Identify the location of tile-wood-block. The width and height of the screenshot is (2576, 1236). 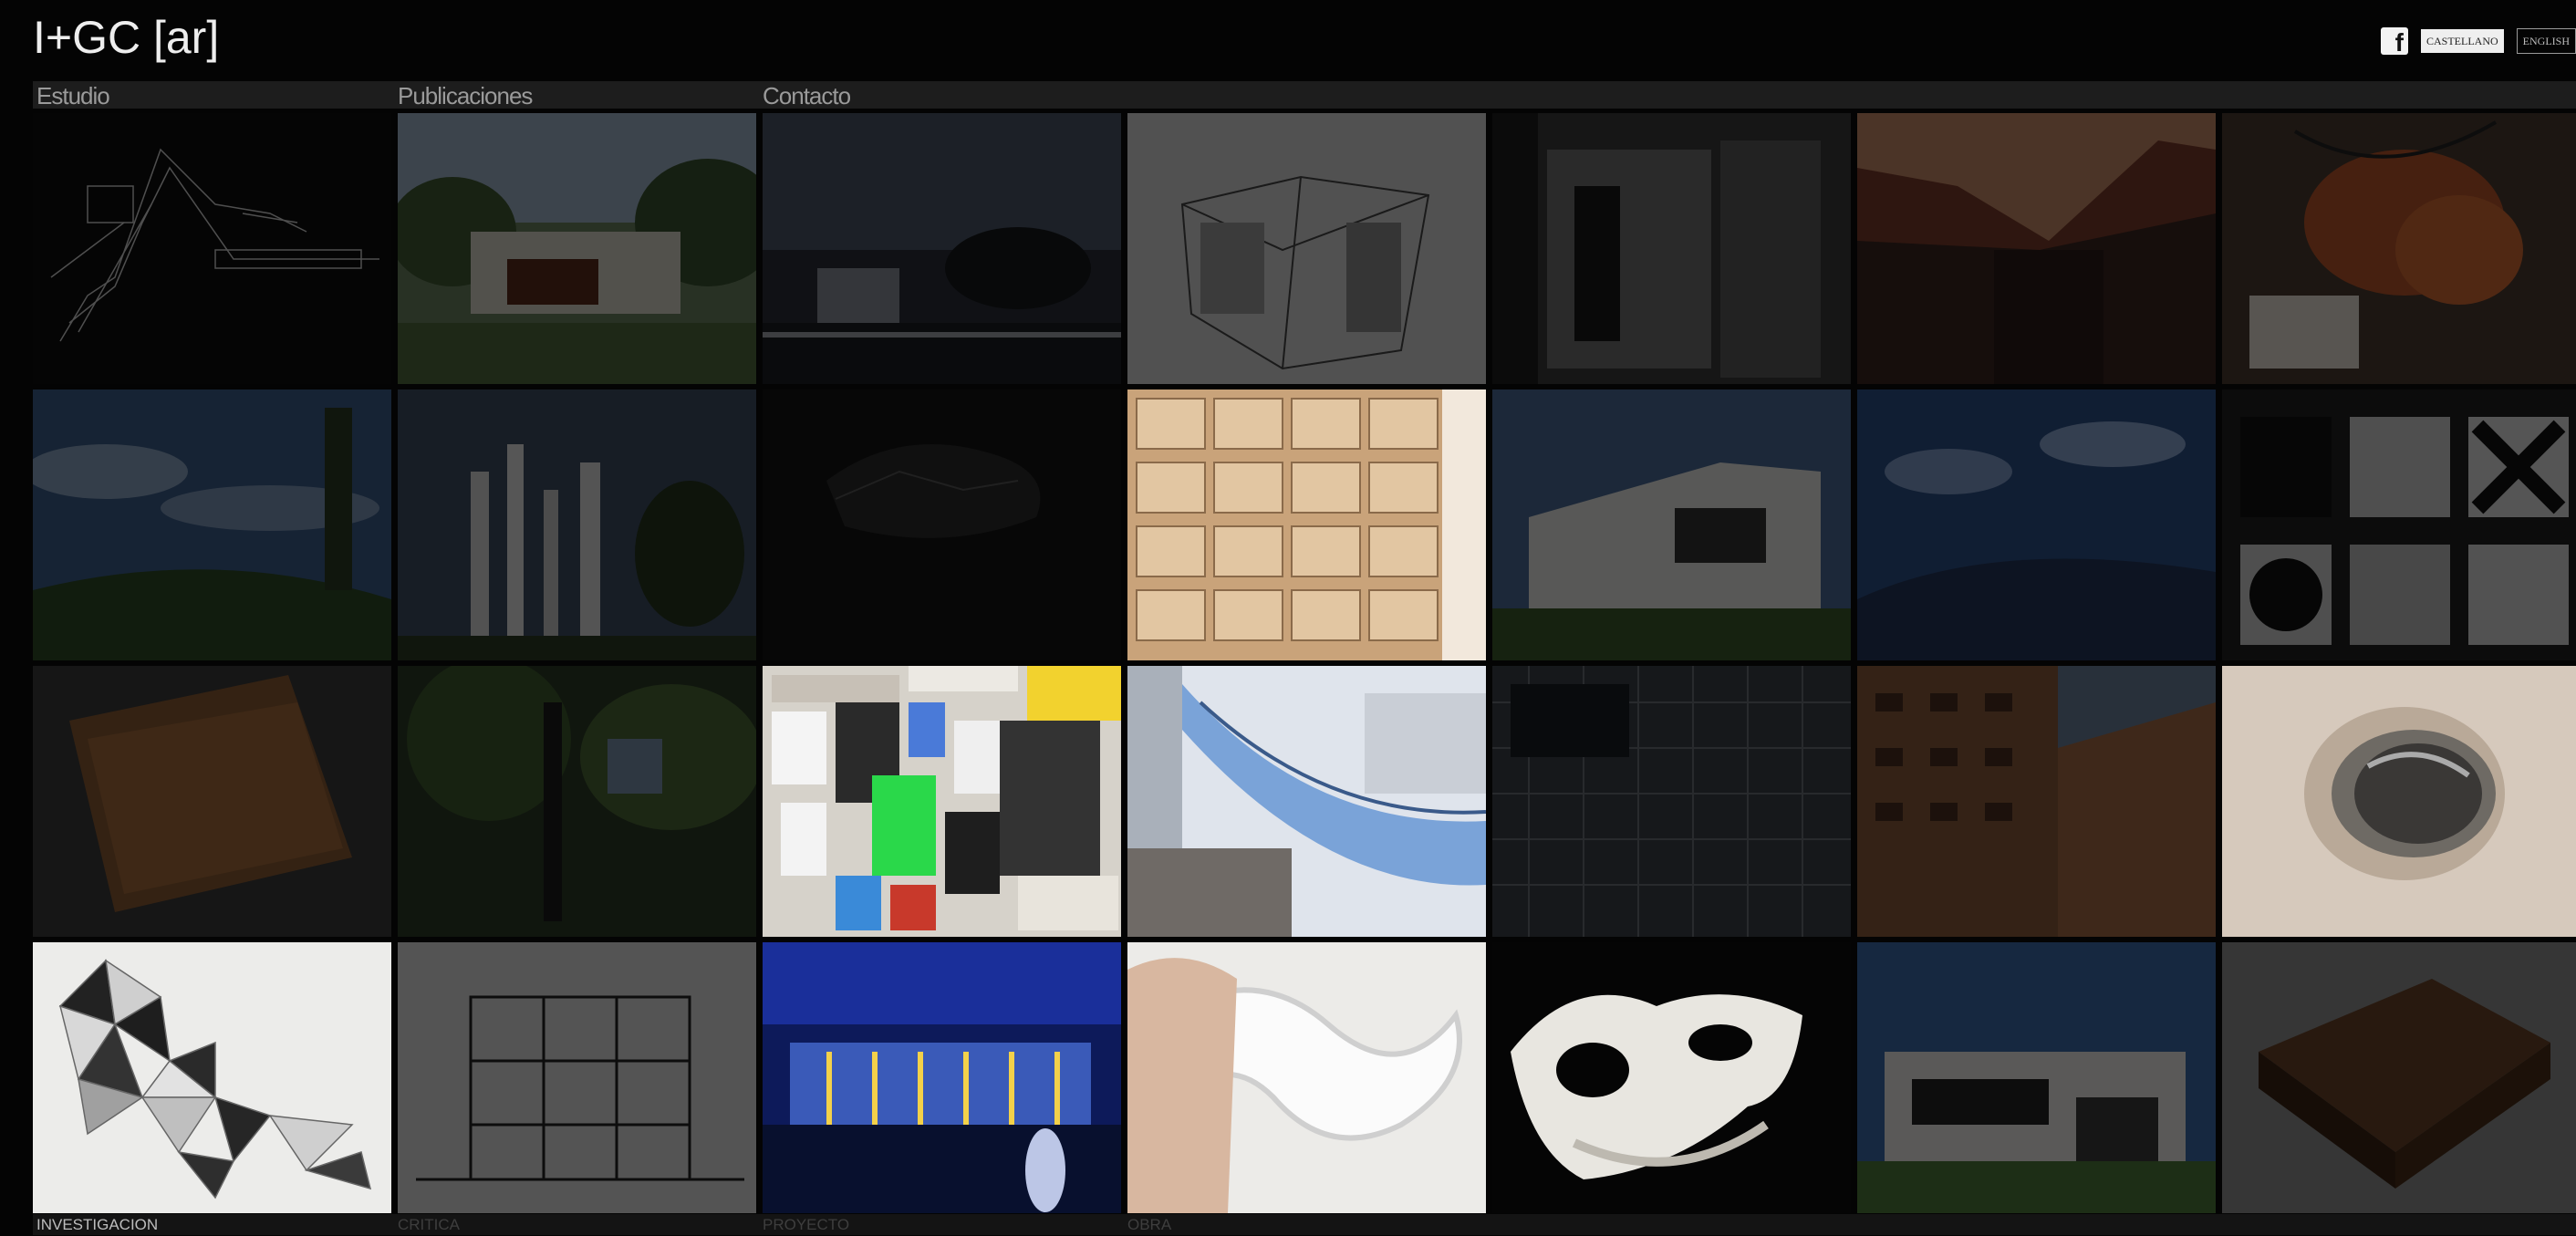
(2399, 1077).